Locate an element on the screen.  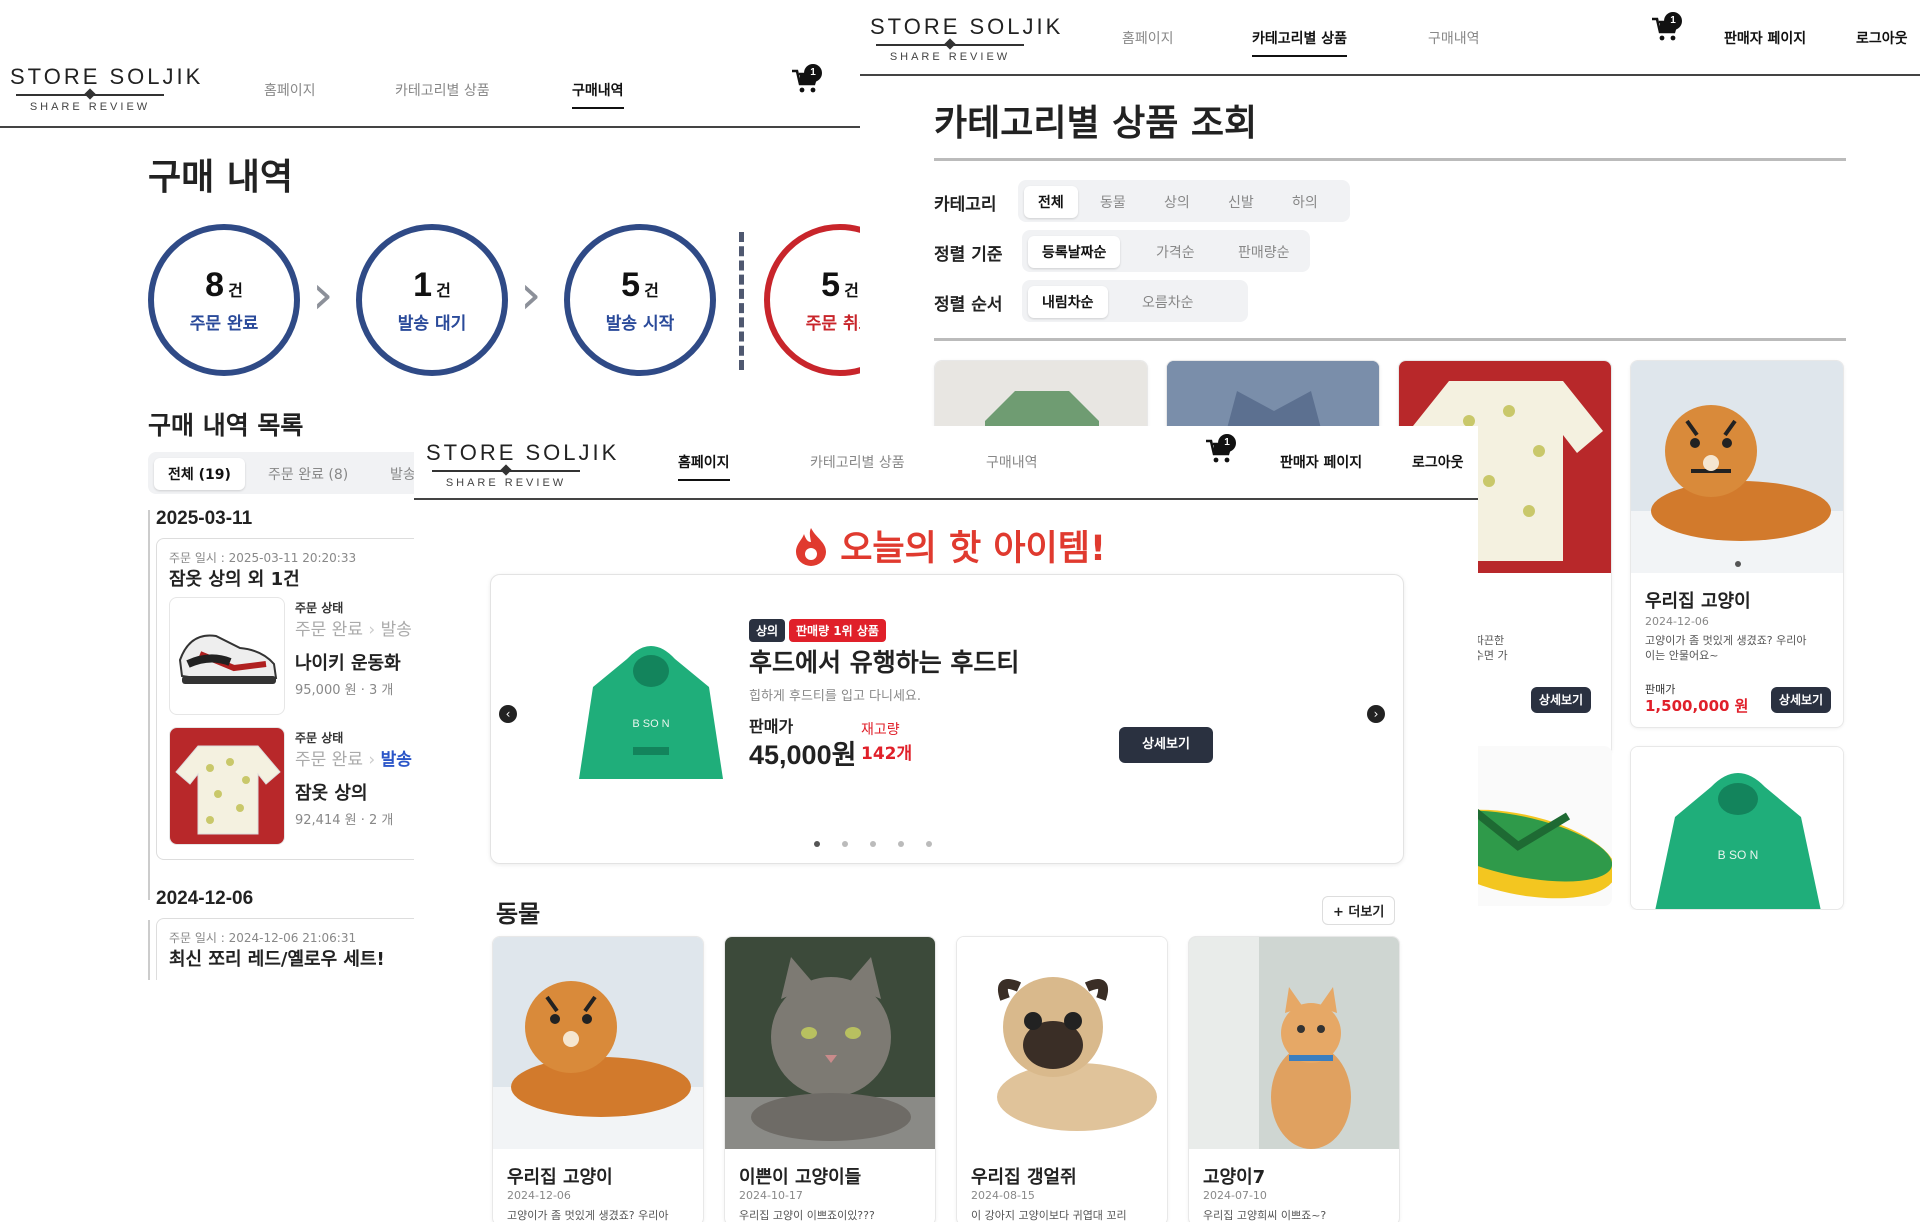
card-desc: 고양이가 좀 멋있게 생겼죠? 우리아 is located at coordinates (588, 1215).